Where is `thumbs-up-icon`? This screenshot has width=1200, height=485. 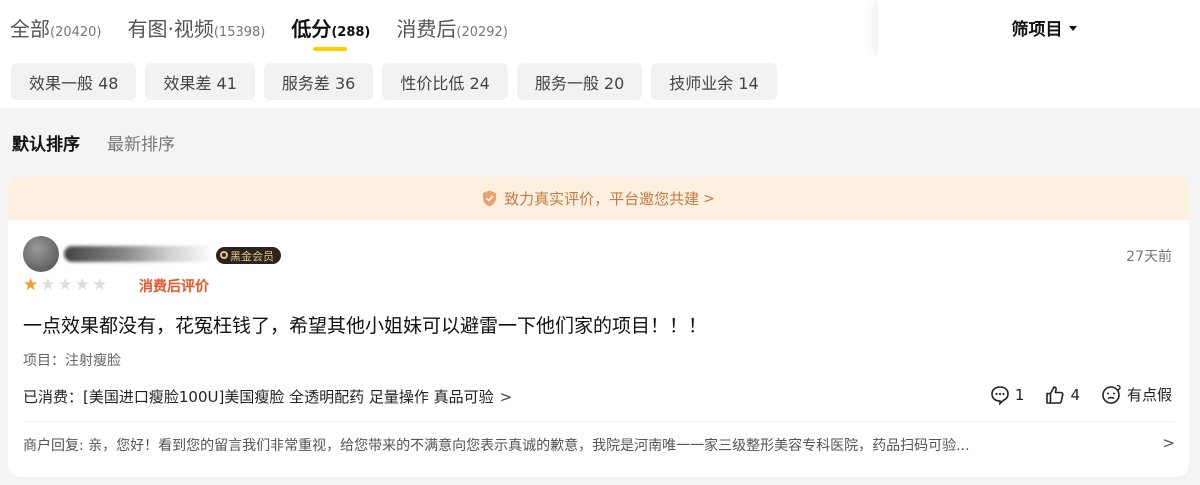
thumbs-up-icon is located at coordinates (1055, 394).